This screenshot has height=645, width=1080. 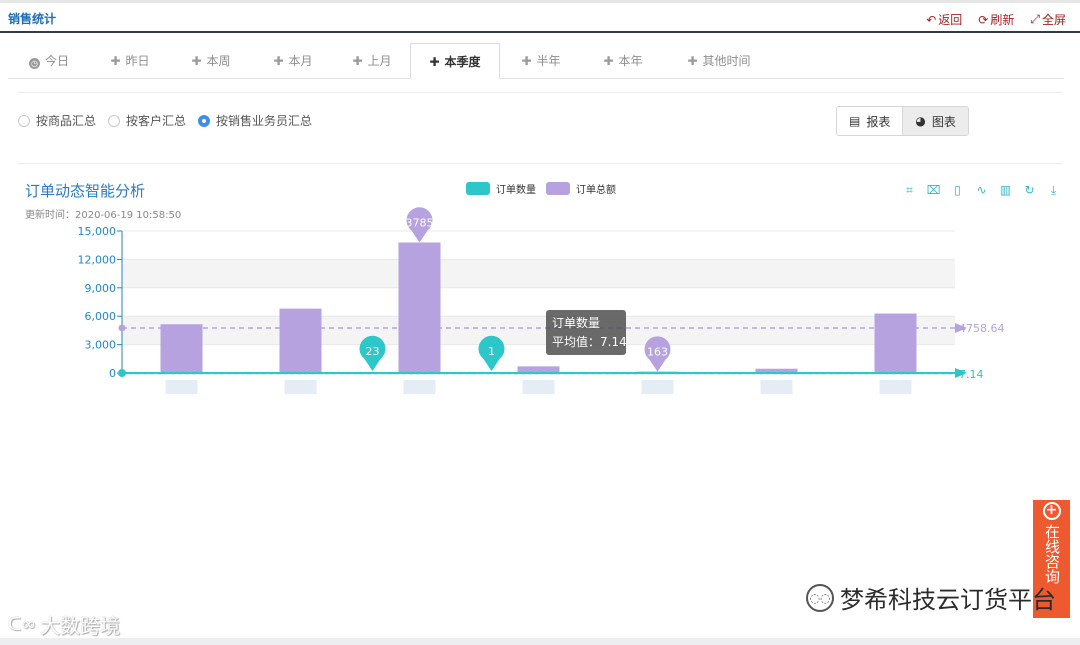 What do you see at coordinates (211, 61) in the screenshot?
I see `tab-this-week: ✚ 本周` at bounding box center [211, 61].